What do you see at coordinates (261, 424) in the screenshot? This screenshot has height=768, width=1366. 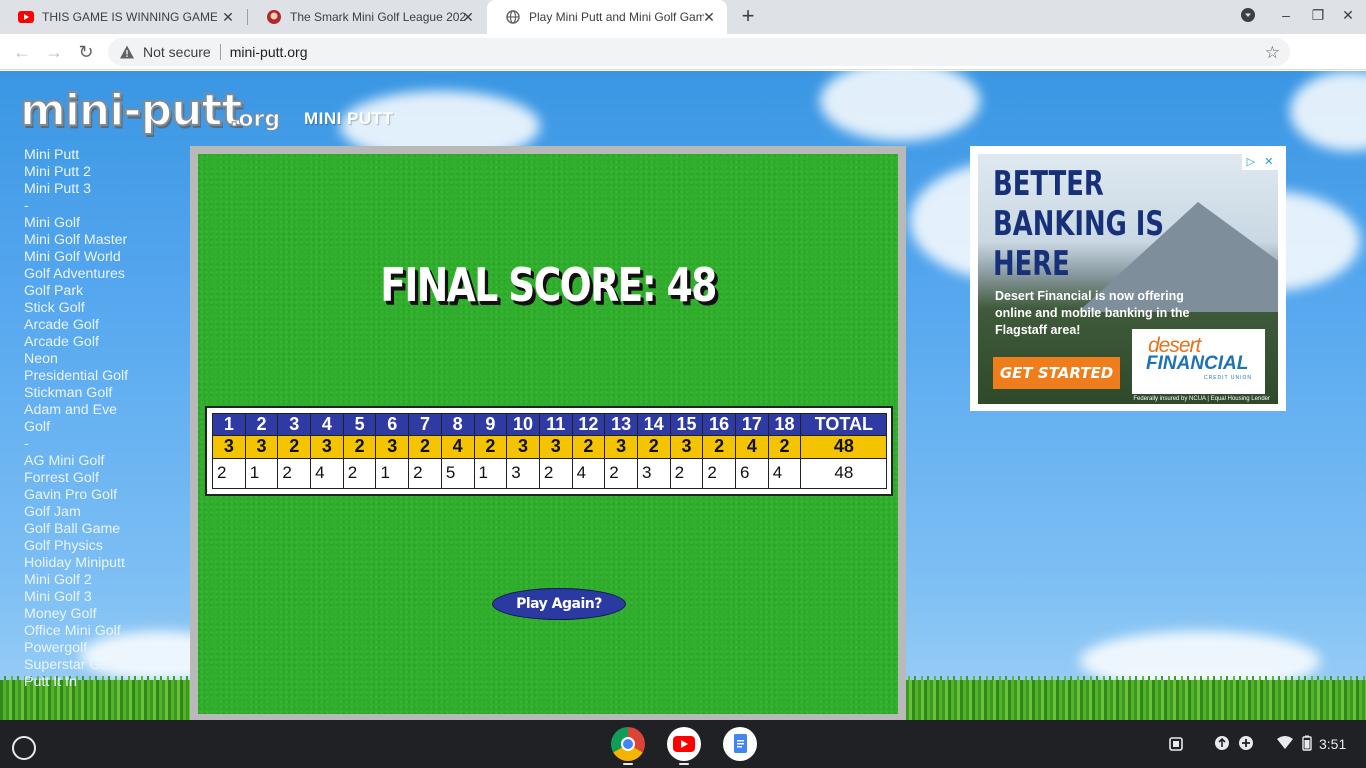 I see `hole-number-cell: 2` at bounding box center [261, 424].